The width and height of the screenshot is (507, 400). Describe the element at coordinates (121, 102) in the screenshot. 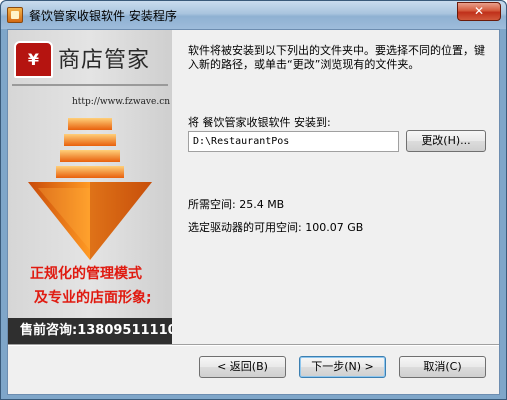

I see `website-url: http://www.fzwave.cn` at that location.